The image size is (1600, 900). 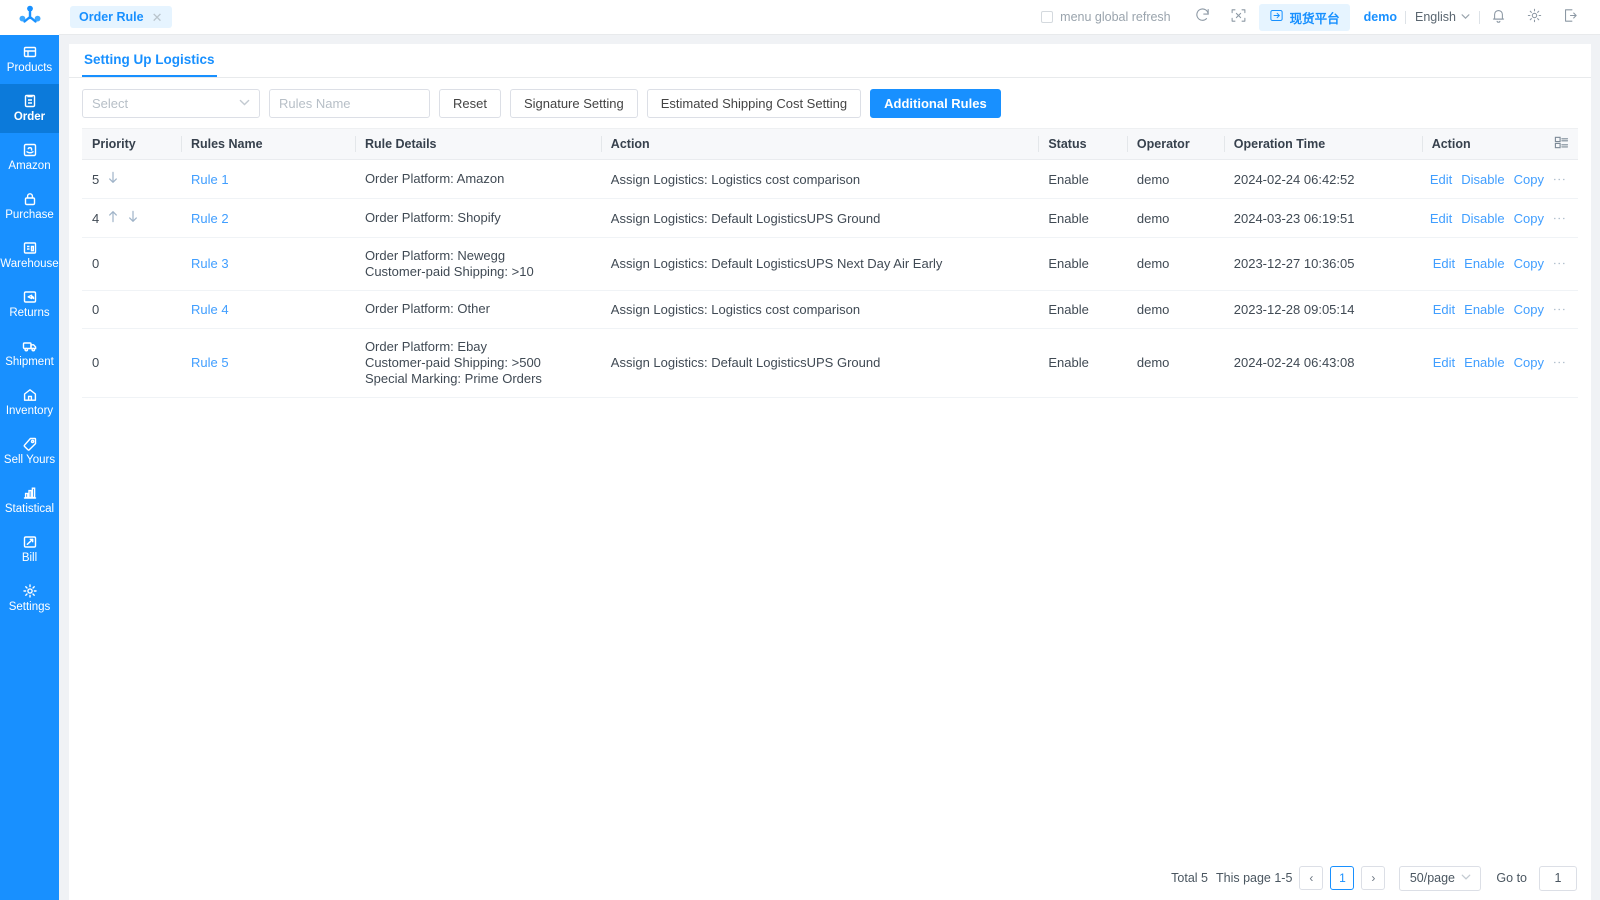 What do you see at coordinates (1440, 878) in the screenshot?
I see `page-size-select: 50/page` at bounding box center [1440, 878].